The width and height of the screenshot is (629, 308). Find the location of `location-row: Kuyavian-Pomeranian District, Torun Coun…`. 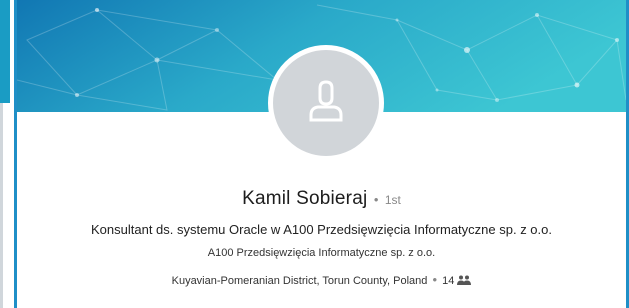

location-row: Kuyavian-Pomeranian District, Torun Coun… is located at coordinates (321, 279).